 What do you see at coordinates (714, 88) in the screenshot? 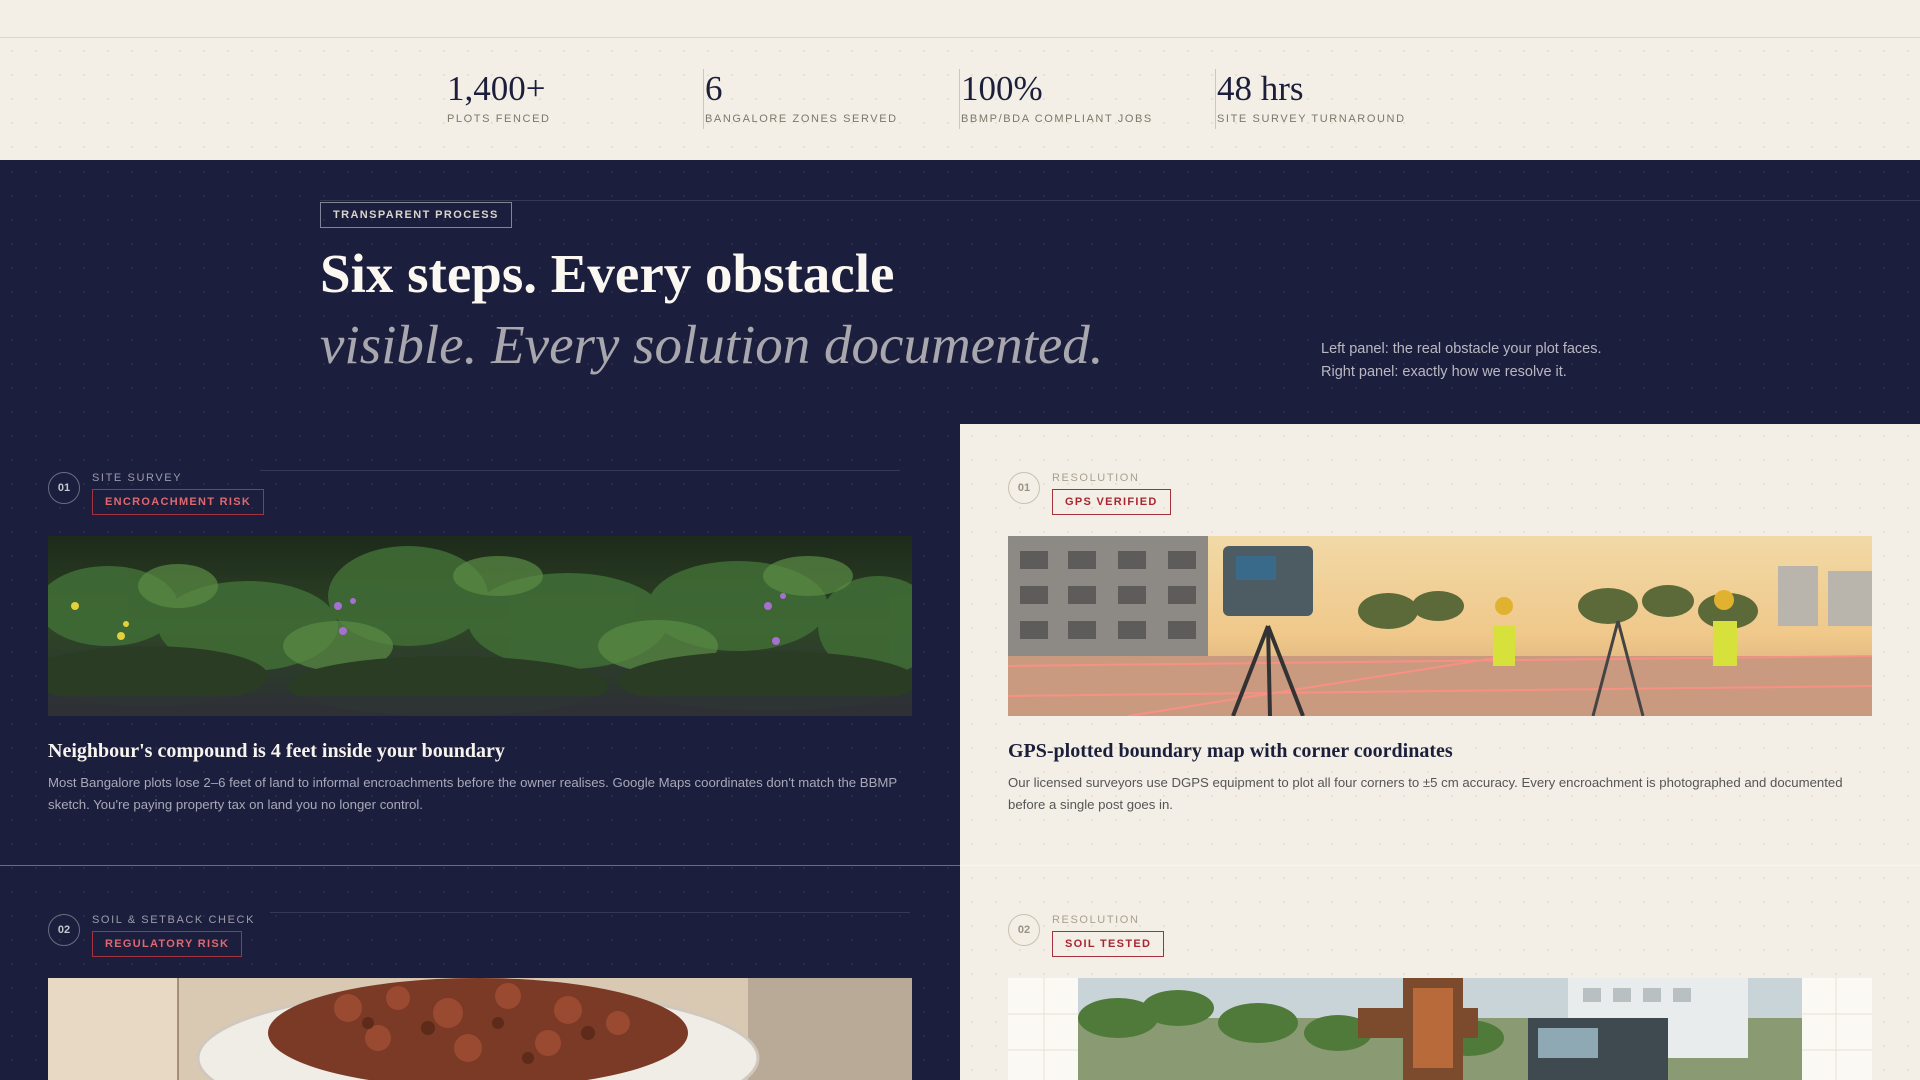
I see `stat-value: 6` at bounding box center [714, 88].